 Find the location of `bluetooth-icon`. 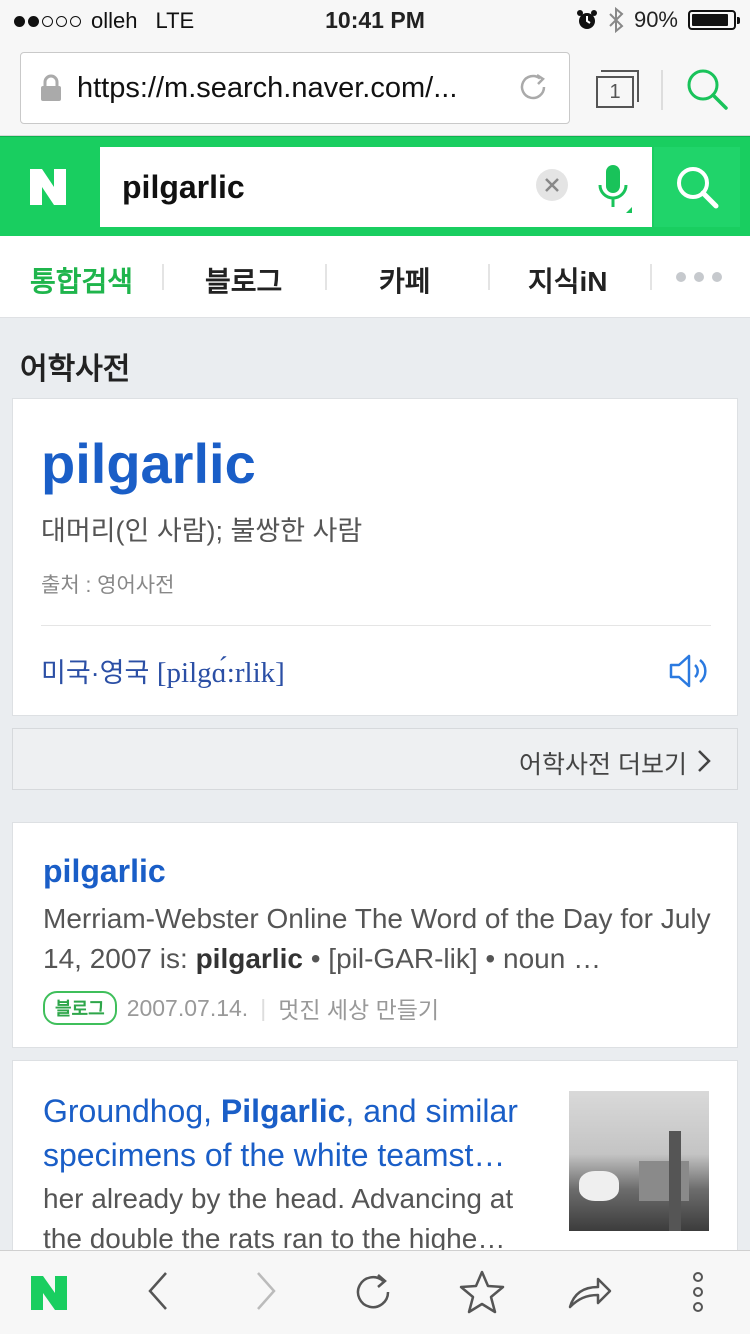

bluetooth-icon is located at coordinates (616, 20).